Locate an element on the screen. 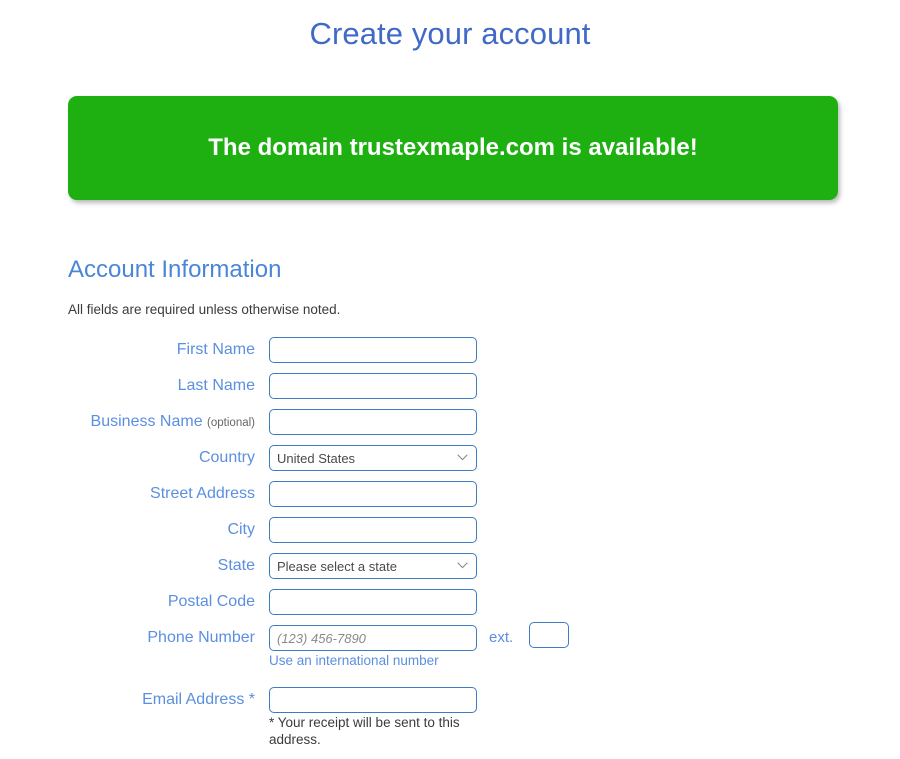 This screenshot has height=759, width=900. form-row-postal-code: Postal Code is located at coordinates (450, 607).